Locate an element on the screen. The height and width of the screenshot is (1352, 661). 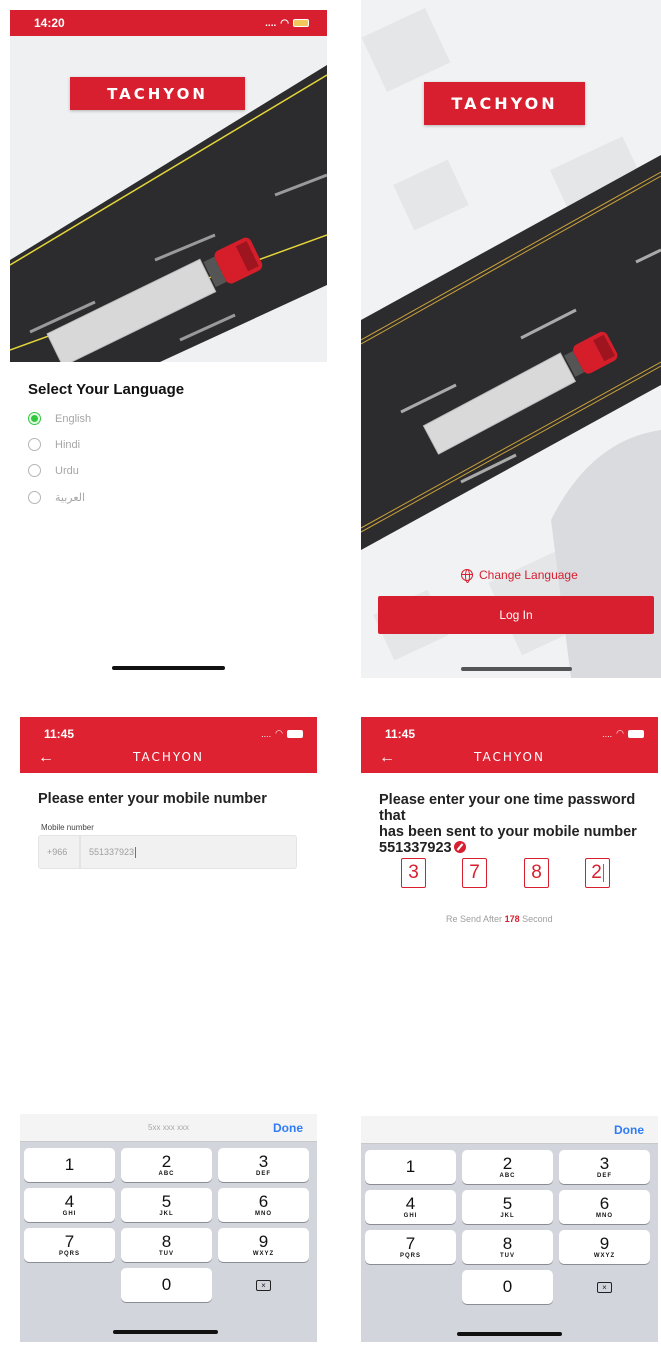
language-option-english: English is located at coordinates (59, 418).